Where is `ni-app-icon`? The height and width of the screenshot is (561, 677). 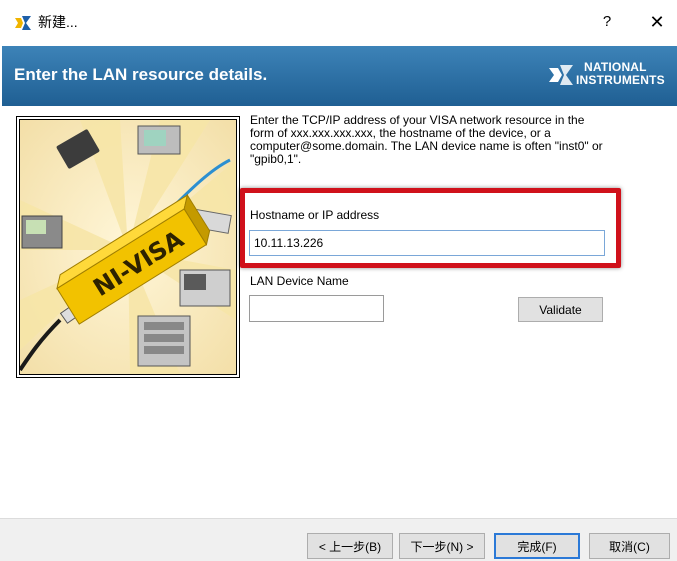
ni-app-icon is located at coordinates (23, 23).